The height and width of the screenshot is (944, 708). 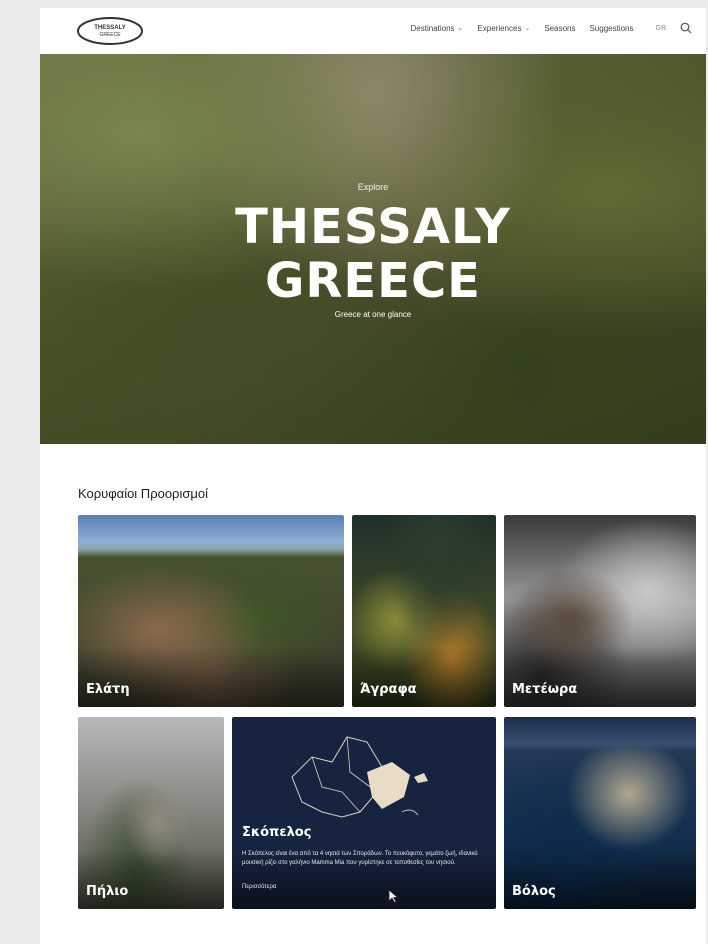 I want to click on search-icon, so click(x=686, y=28).